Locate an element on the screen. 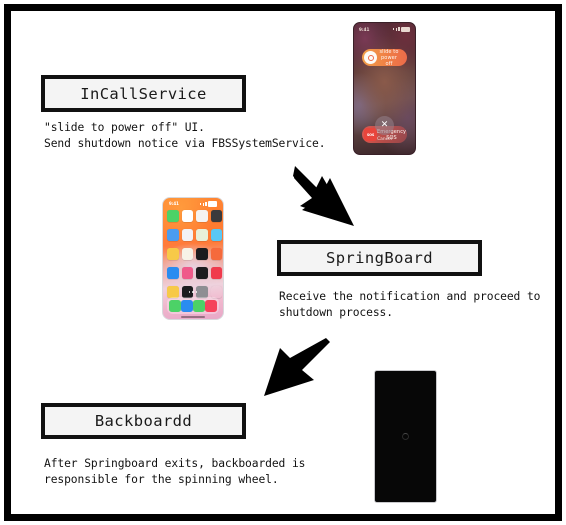 The width and height of the screenshot is (566, 525). power-slider-knob is located at coordinates (370, 57).